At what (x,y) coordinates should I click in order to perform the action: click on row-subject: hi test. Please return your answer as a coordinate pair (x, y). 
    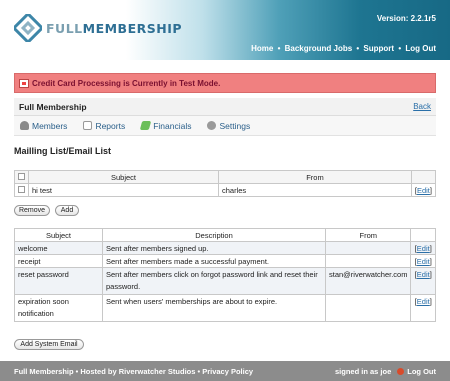
    Looking at the image, I should click on (123, 190).